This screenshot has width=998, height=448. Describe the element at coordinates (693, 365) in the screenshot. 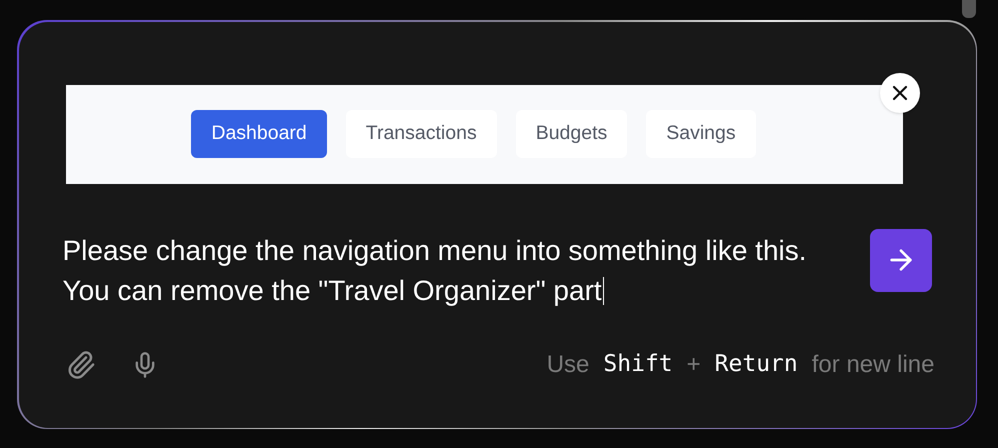

I see `hint-text: +` at that location.